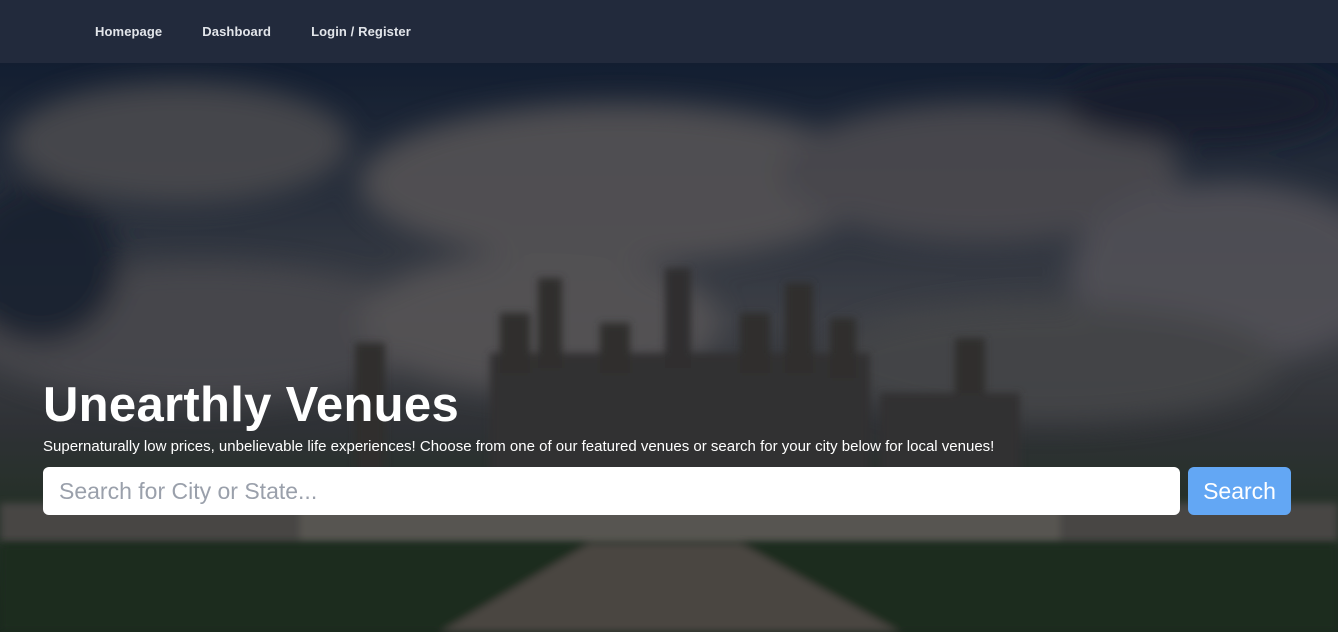 The image size is (1338, 632). What do you see at coordinates (251, 405) in the screenshot?
I see `hero-title: Unearthly Venues` at bounding box center [251, 405].